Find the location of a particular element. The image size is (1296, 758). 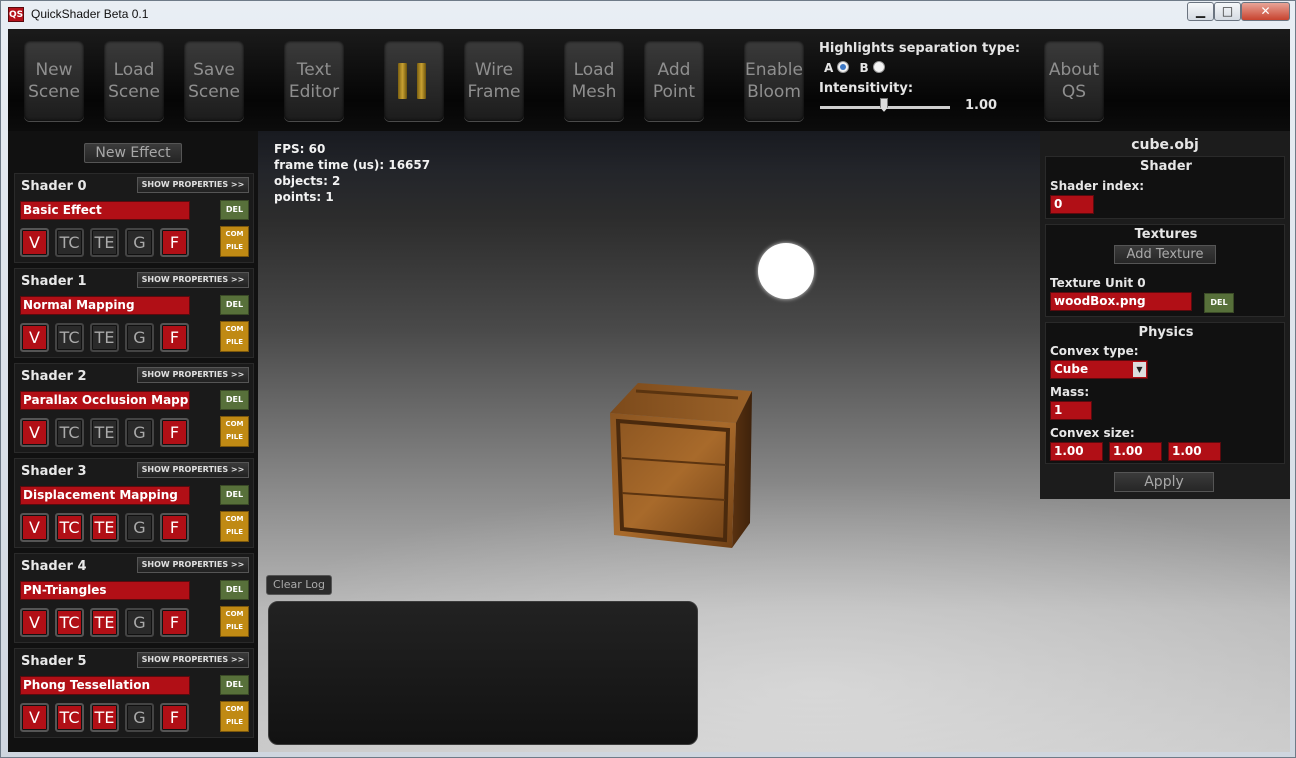

effect-name-input: Parallax Occlusion Mappi is located at coordinates (105, 400).